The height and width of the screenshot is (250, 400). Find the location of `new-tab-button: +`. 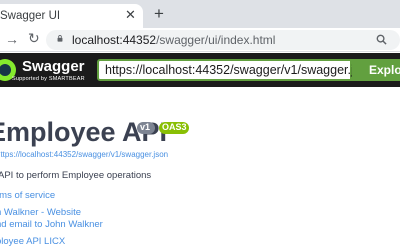

new-tab-button: + is located at coordinates (159, 14).